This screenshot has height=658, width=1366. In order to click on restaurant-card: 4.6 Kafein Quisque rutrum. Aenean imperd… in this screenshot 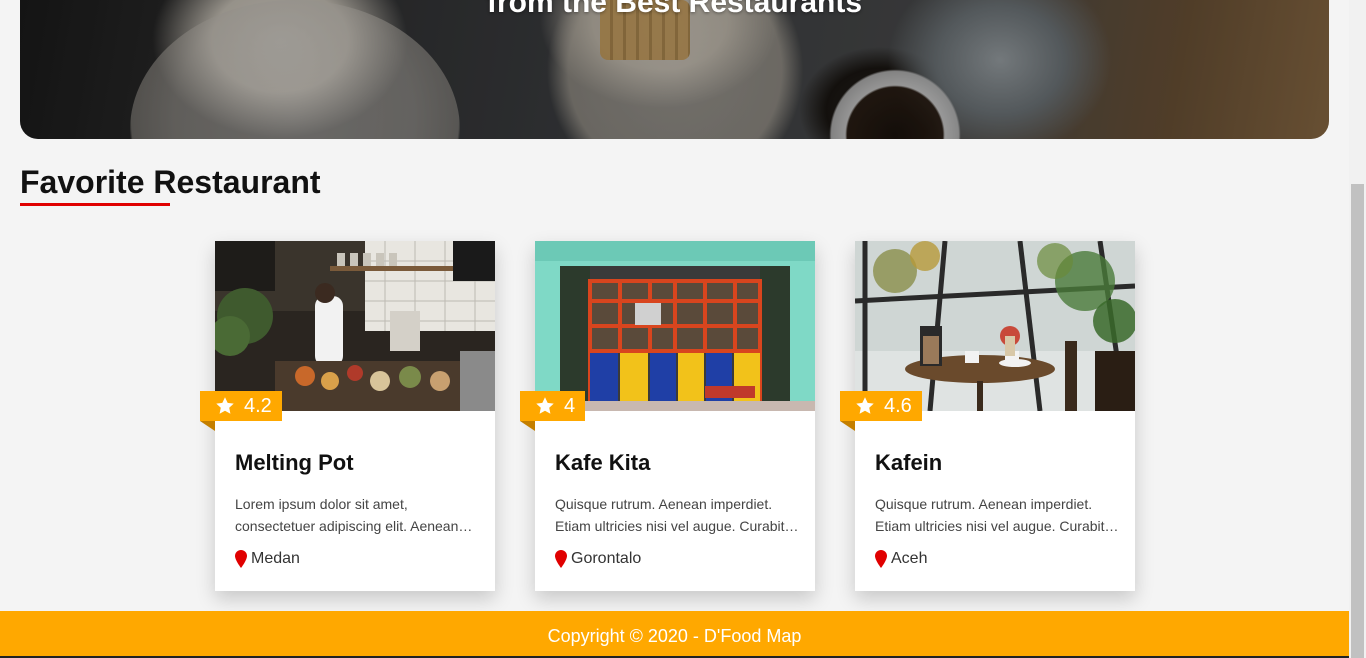, I will do `click(987, 416)`.